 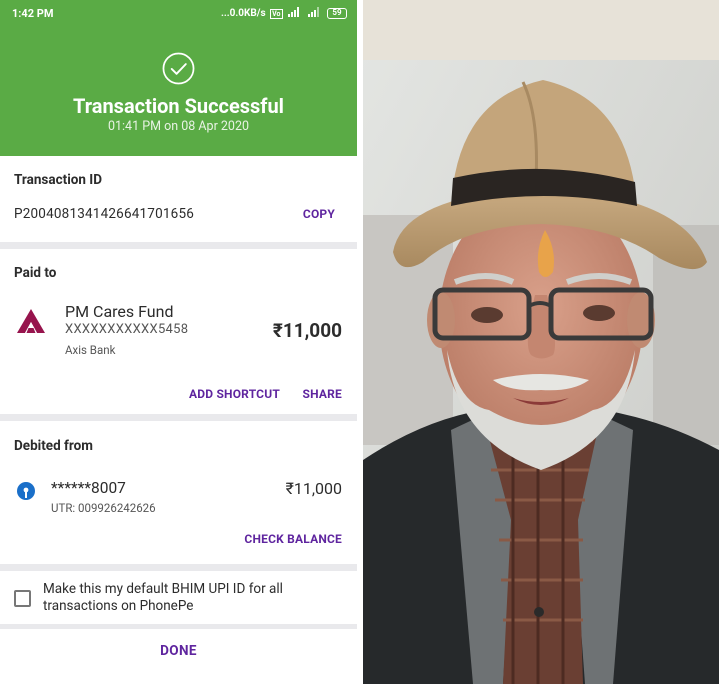 What do you see at coordinates (26, 491) in the screenshot?
I see `sbi-bank-logo-icon` at bounding box center [26, 491].